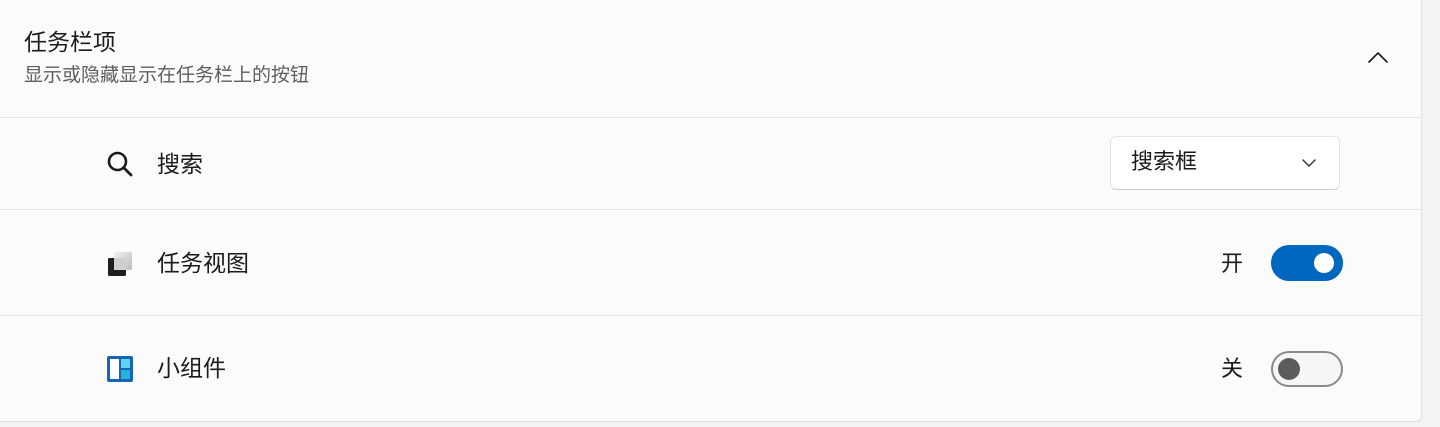 The width and height of the screenshot is (1440, 427). I want to click on widgets-icon, so click(120, 369).